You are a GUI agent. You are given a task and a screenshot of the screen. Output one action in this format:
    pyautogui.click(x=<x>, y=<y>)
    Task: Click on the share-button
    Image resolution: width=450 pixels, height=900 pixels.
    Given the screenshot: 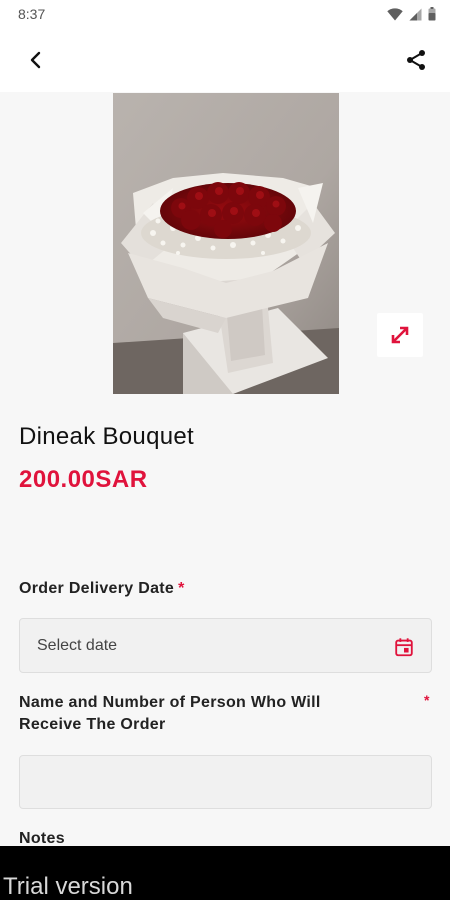 What is the action you would take?
    pyautogui.click(x=416, y=60)
    